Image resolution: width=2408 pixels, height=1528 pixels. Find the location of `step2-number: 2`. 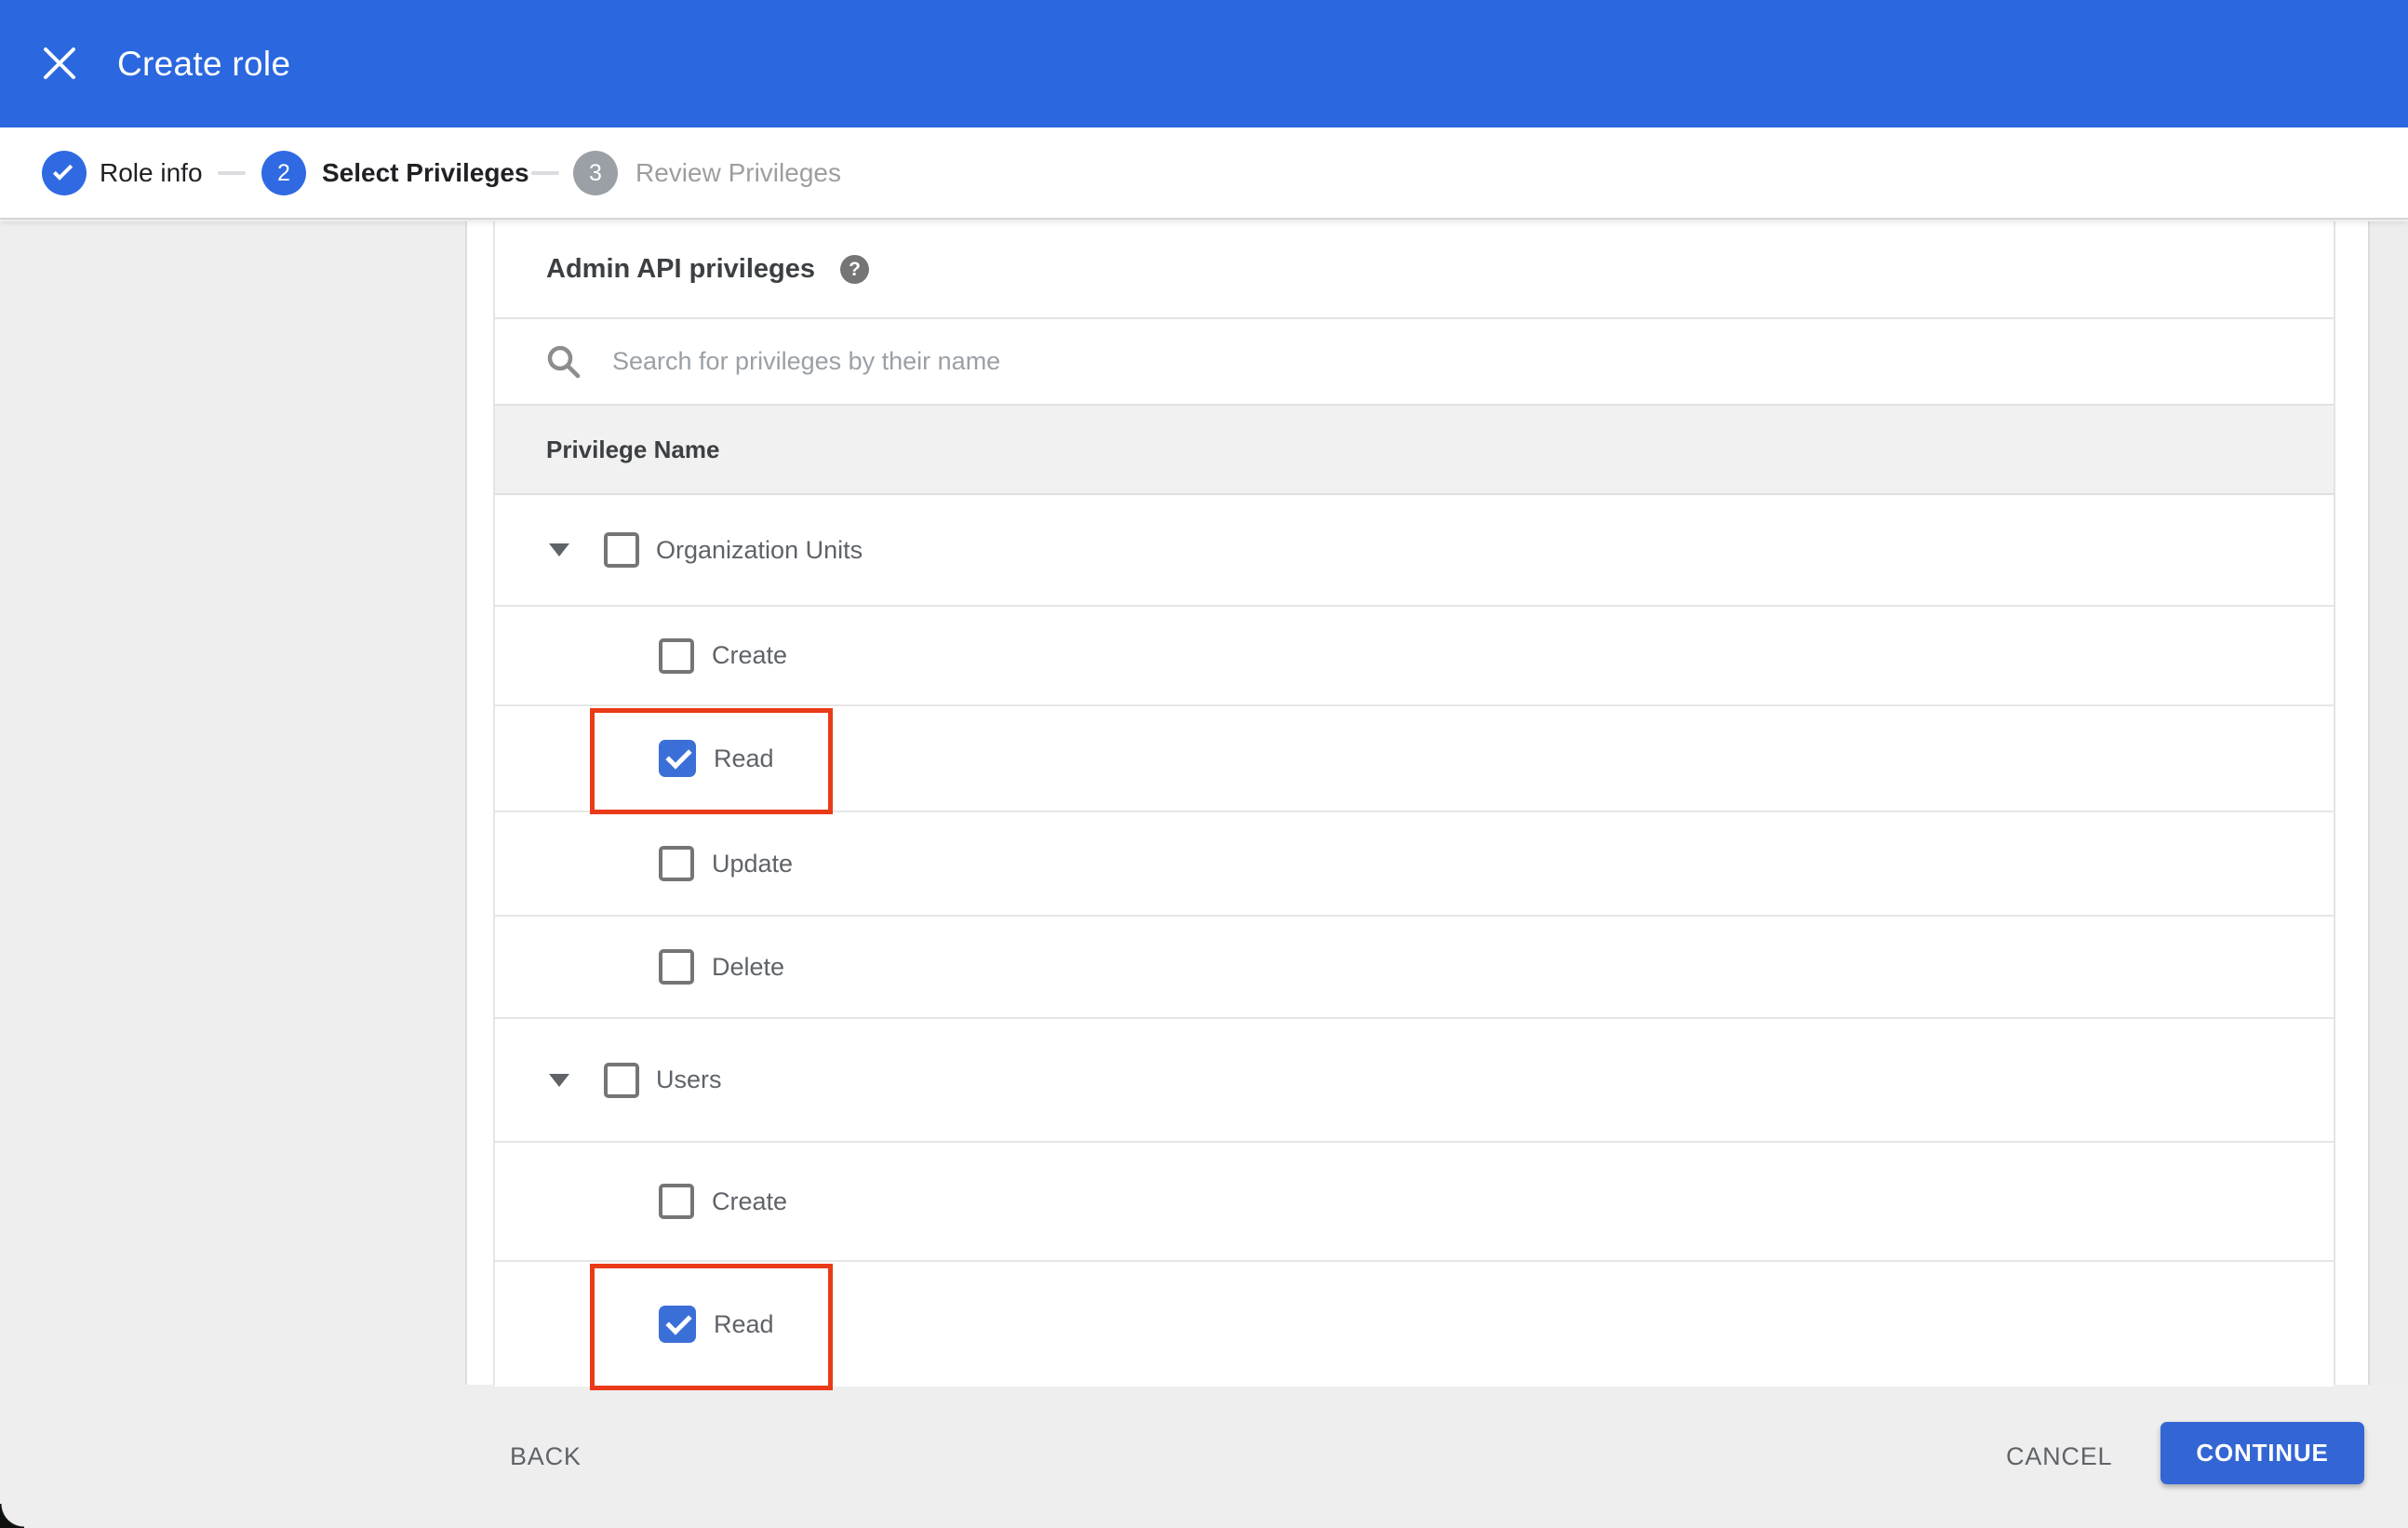

step2-number: 2 is located at coordinates (283, 173).